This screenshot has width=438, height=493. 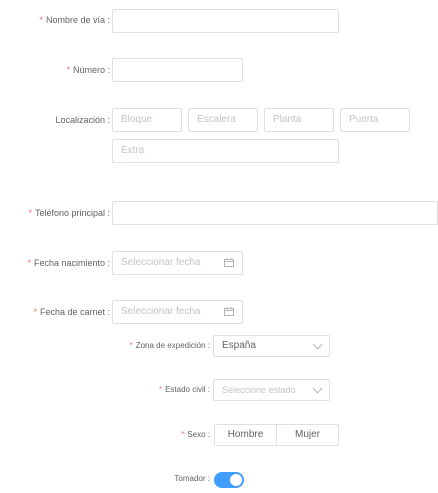 What do you see at coordinates (307, 435) in the screenshot?
I see `sex-option-female: Mujer` at bounding box center [307, 435].